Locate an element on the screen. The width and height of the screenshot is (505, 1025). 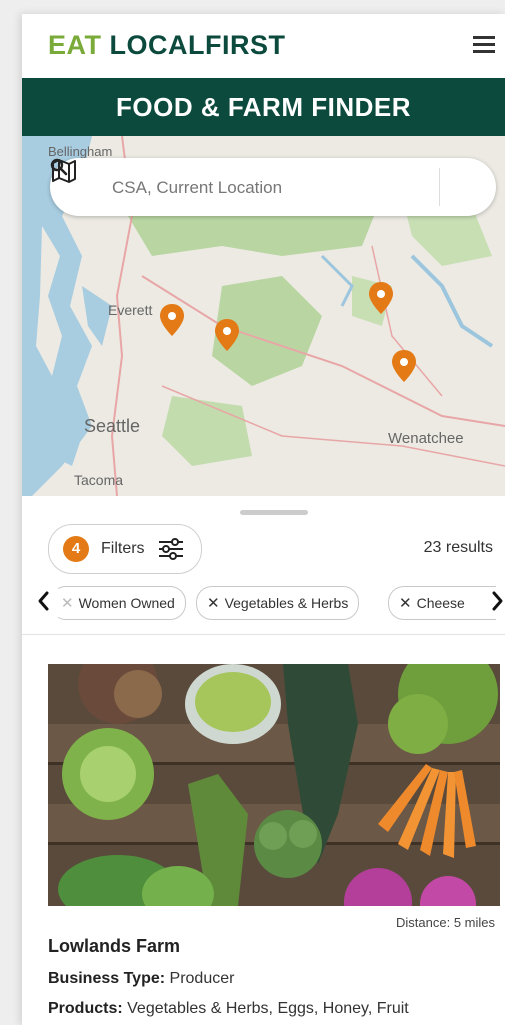
drag-handle is located at coordinates (274, 512).